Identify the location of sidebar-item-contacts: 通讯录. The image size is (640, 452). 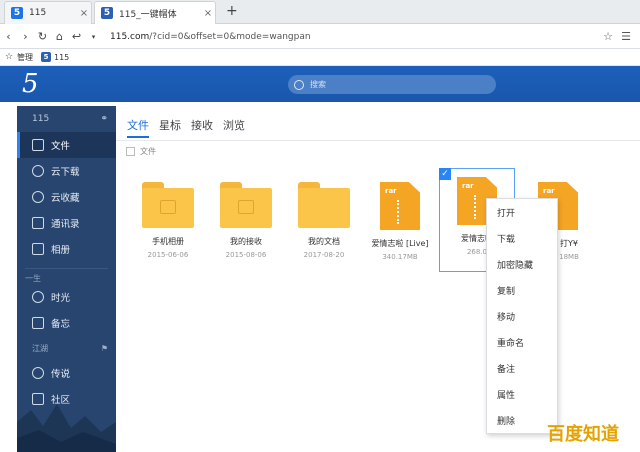
(66, 223).